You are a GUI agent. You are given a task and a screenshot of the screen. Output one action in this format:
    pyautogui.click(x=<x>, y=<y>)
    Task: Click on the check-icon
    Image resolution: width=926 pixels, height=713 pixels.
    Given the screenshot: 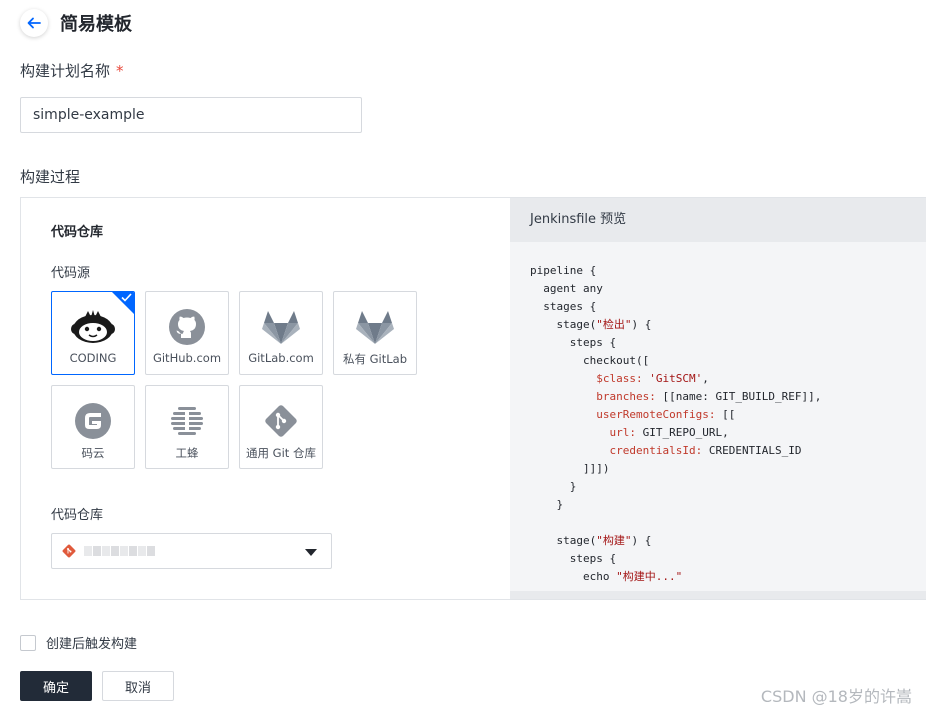 What is the action you would take?
    pyautogui.click(x=126, y=297)
    